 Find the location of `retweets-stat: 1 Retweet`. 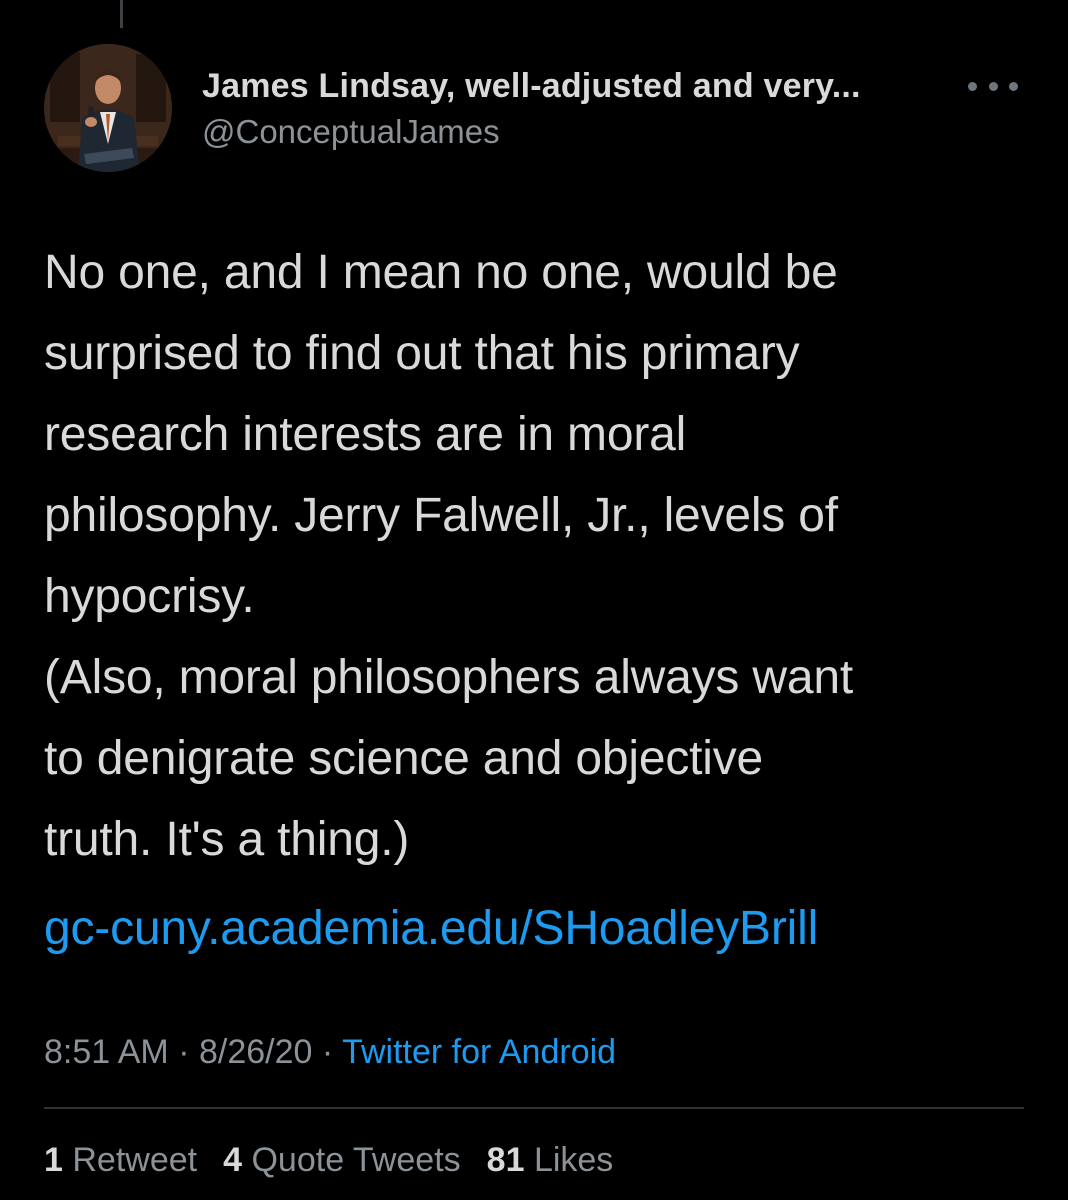

retweets-stat: 1 Retweet is located at coordinates (120, 1160).